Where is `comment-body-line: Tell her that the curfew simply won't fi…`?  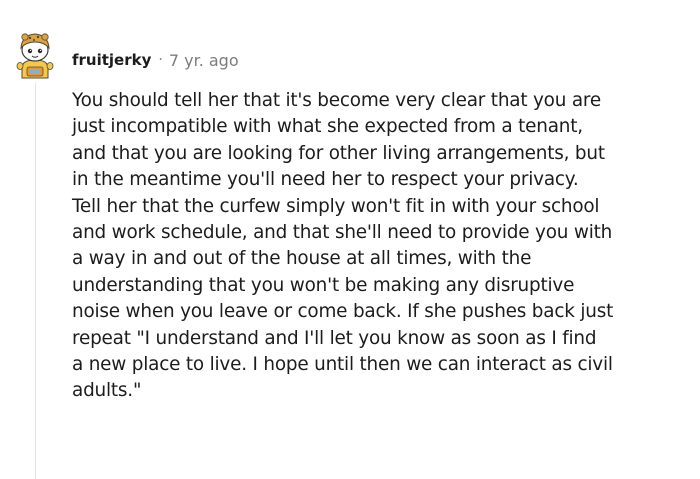
comment-body-line: Tell her that the curfew simply won't fi… is located at coordinates (336, 206).